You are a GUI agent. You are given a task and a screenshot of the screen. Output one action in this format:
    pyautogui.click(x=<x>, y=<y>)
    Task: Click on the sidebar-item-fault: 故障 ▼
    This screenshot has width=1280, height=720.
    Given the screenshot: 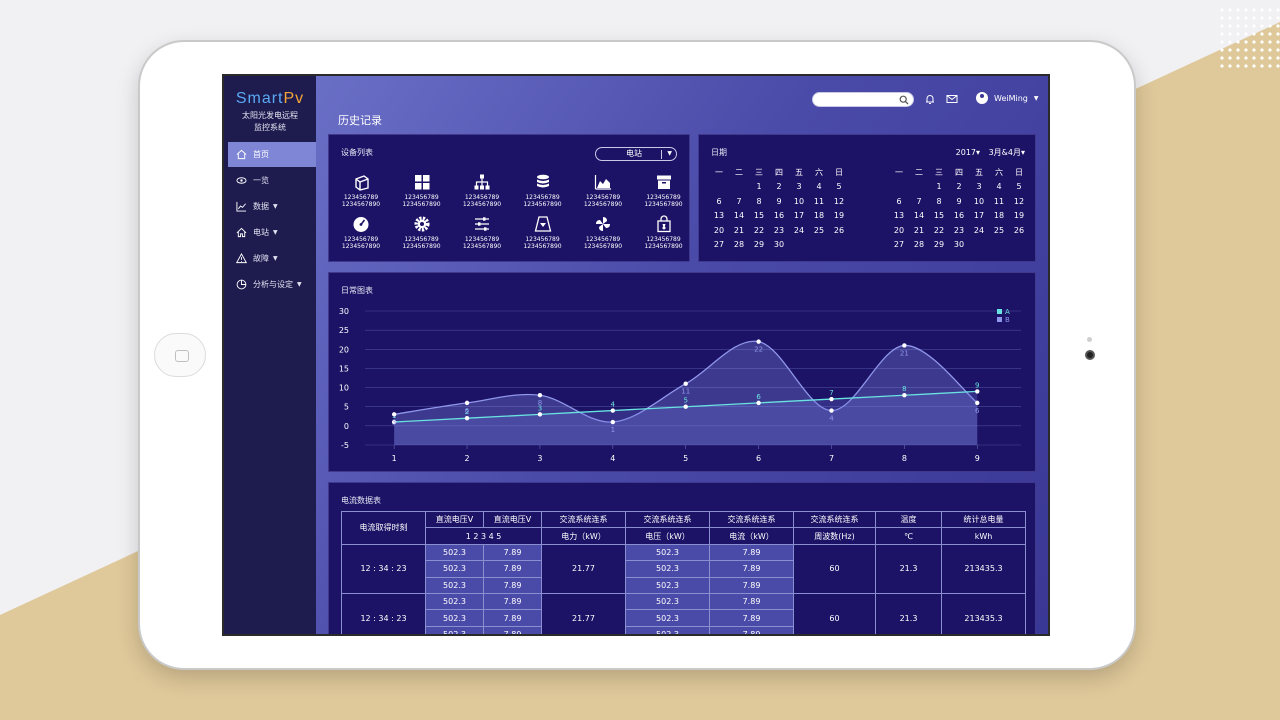 What is the action you would take?
    pyautogui.click(x=272, y=258)
    